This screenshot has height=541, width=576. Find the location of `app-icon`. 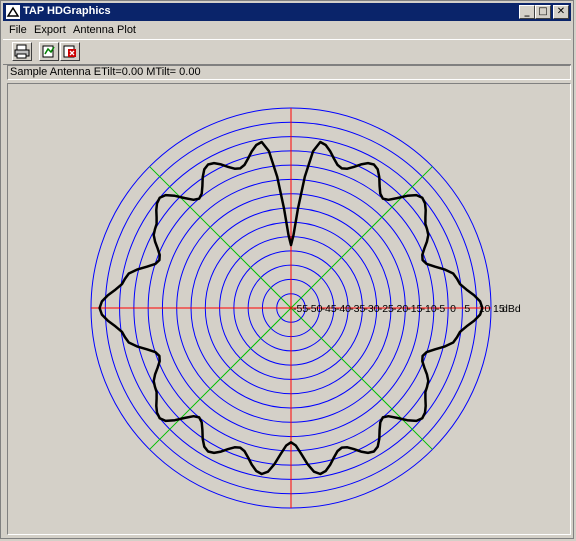

app-icon is located at coordinates (13, 12).